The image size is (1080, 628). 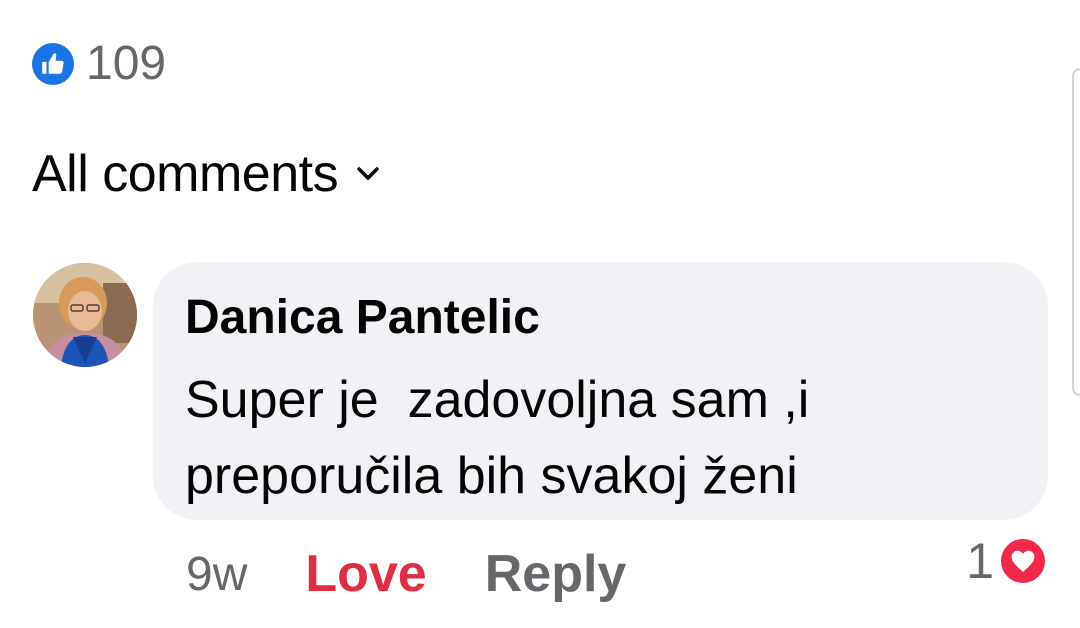 What do you see at coordinates (365, 574) in the screenshot?
I see `love-button: Love` at bounding box center [365, 574].